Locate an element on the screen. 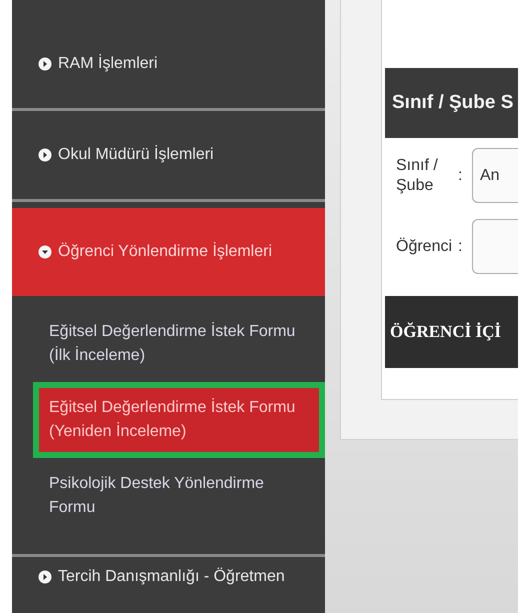 The height and width of the screenshot is (613, 528). menu-item: Tercih Danışmanlığı - Öğretmen is located at coordinates (168, 577).